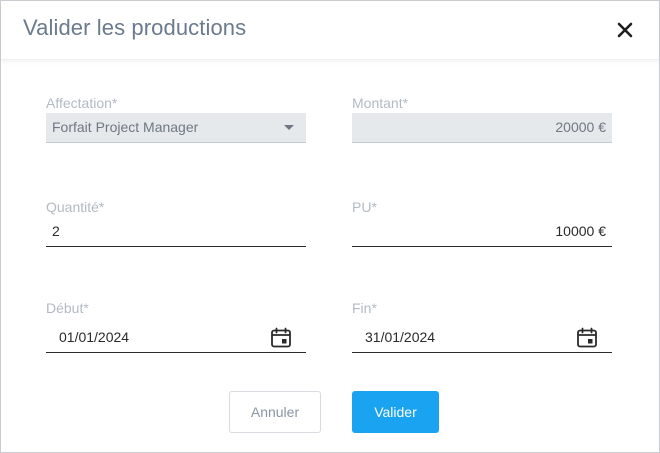 The height and width of the screenshot is (453, 660). What do you see at coordinates (330, 30) in the screenshot?
I see `dialog-header: Valider les productions` at bounding box center [330, 30].